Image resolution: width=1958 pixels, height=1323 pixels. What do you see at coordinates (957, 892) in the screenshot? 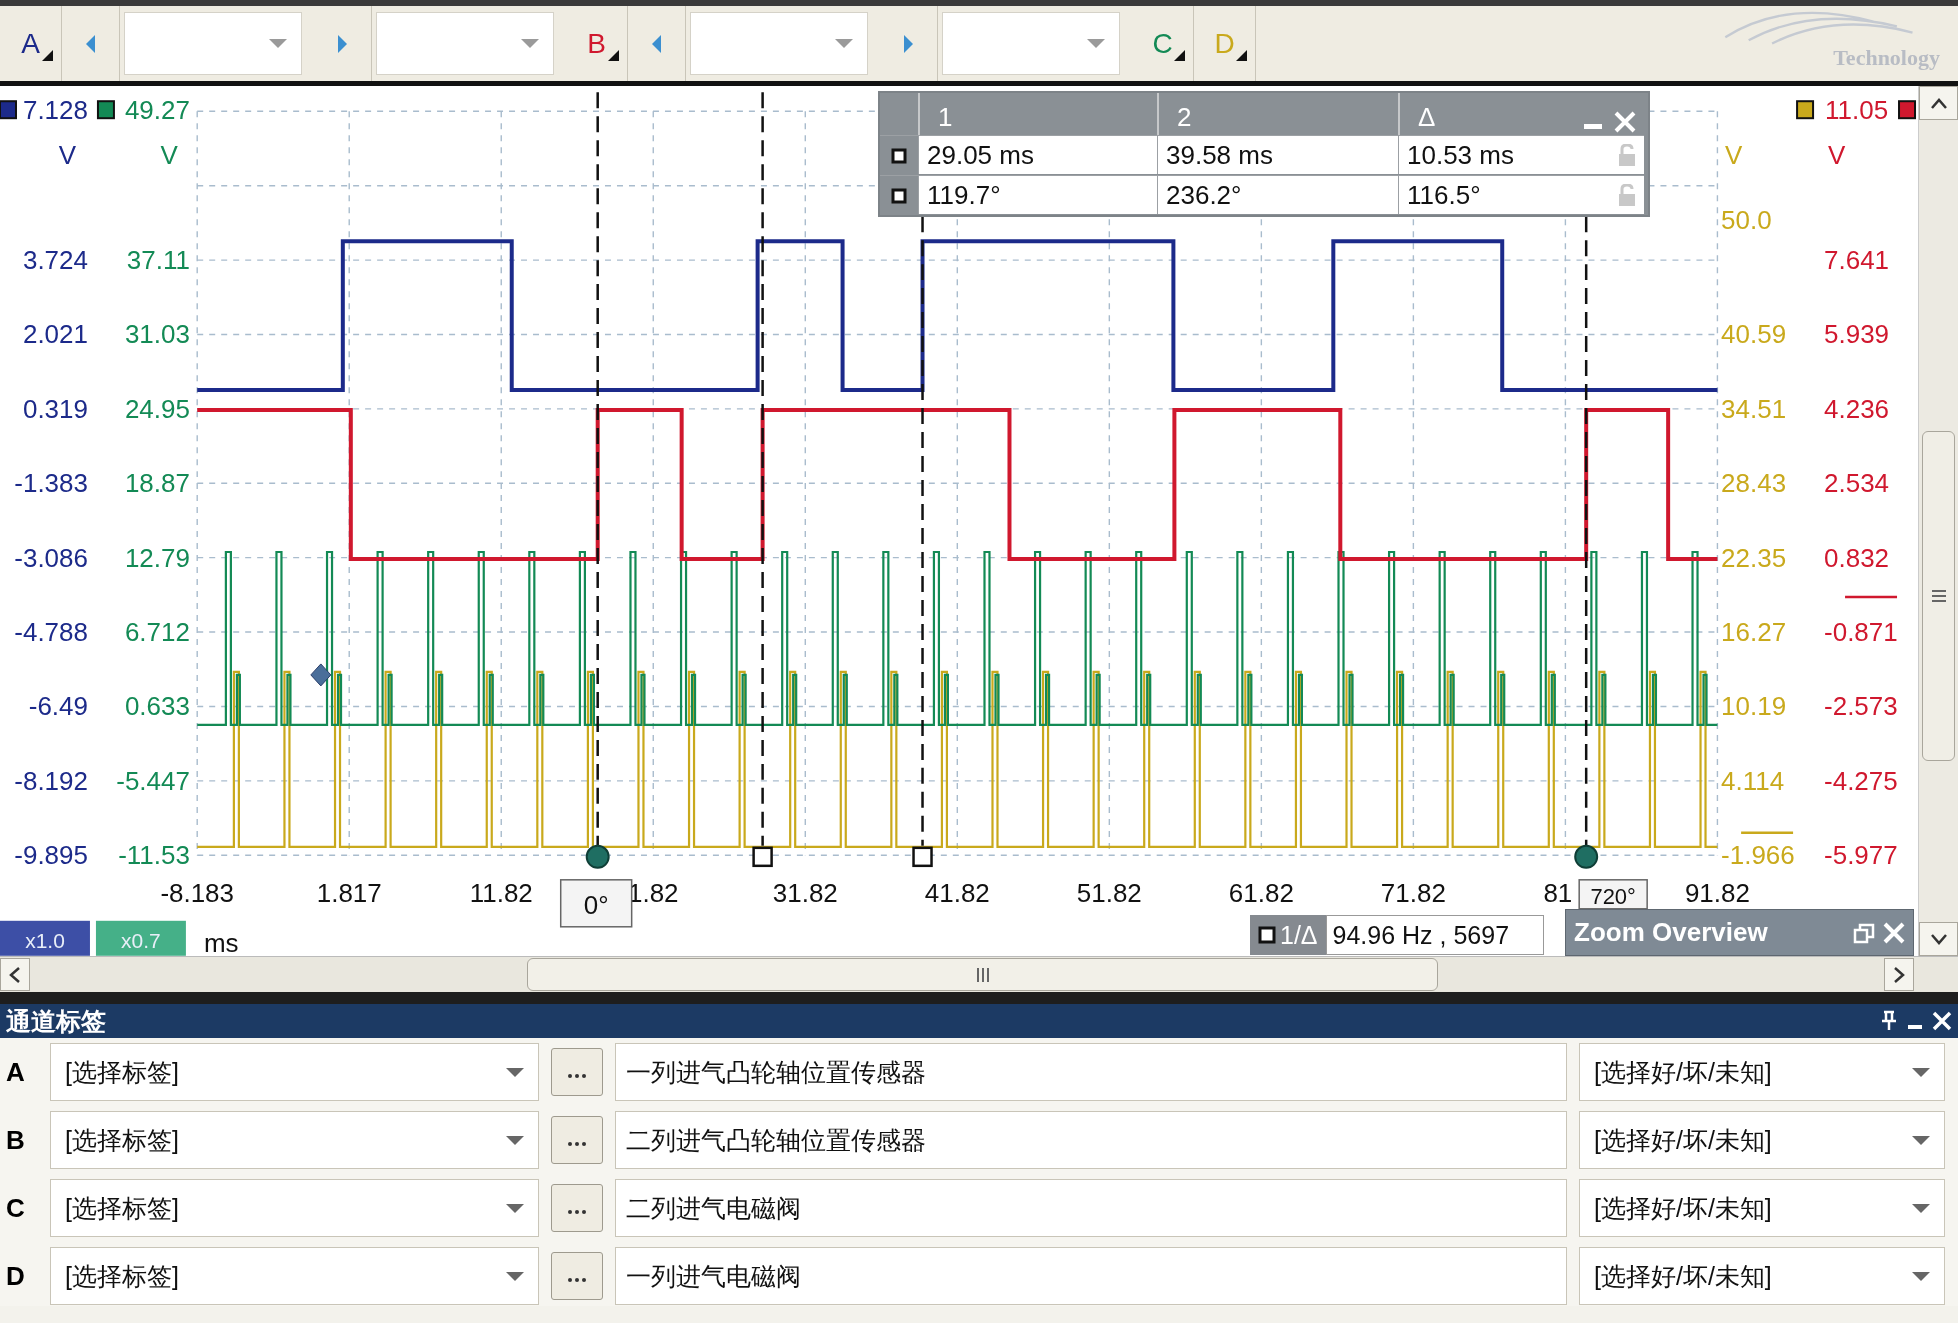
I see `axis-label: 41.82` at bounding box center [957, 892].